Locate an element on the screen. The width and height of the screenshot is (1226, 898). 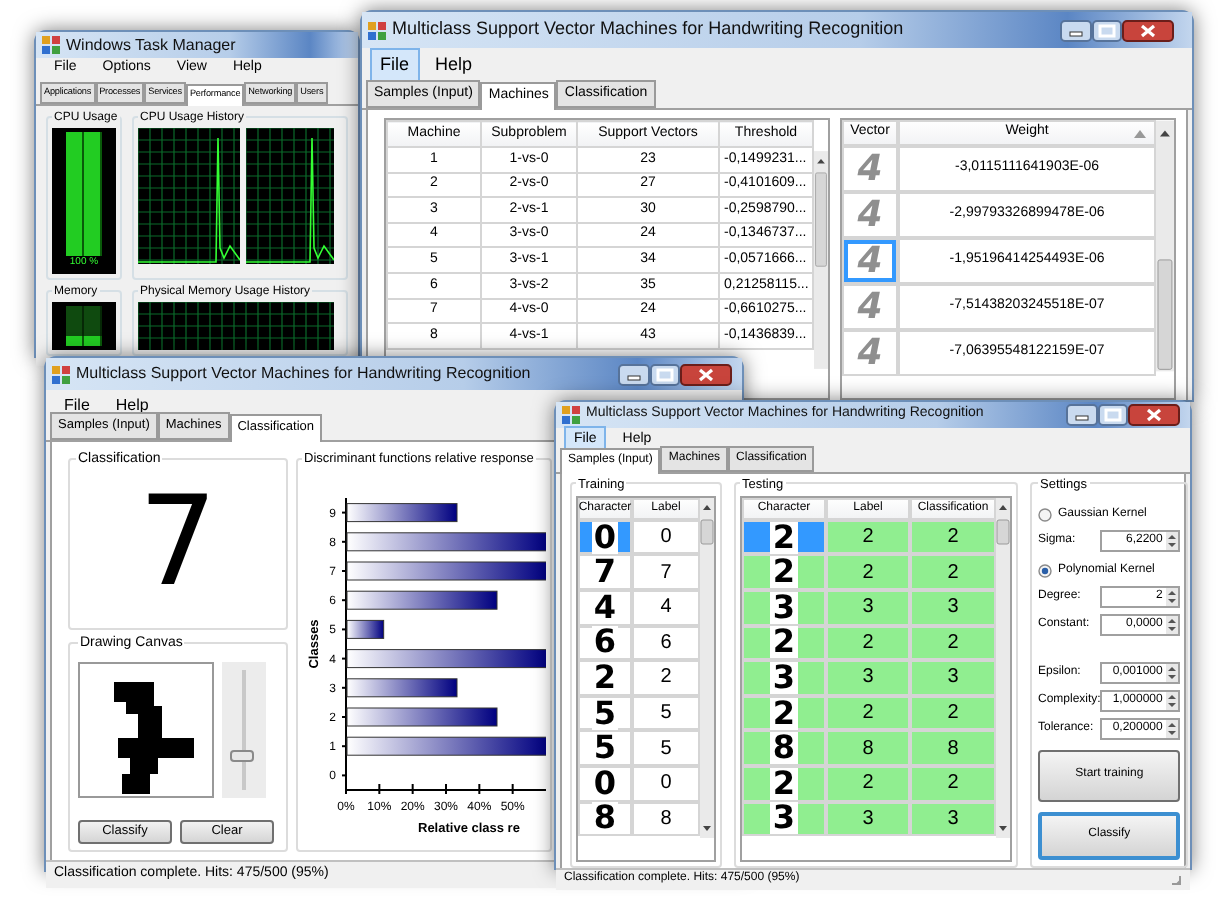
drawing-canvas is located at coordinates (146, 729).